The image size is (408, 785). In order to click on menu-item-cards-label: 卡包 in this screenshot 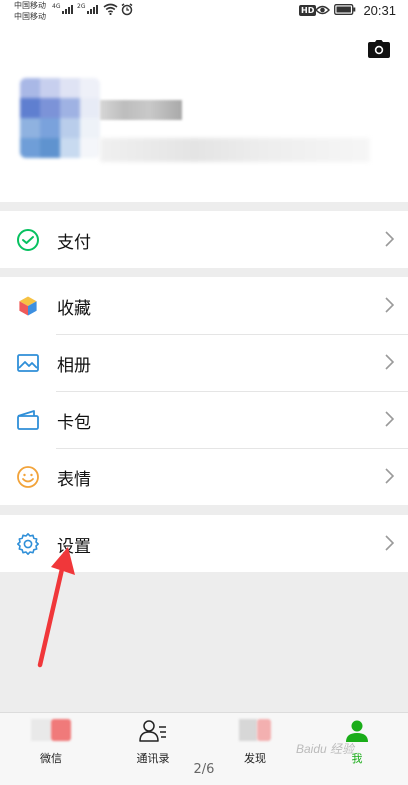, I will do `click(74, 423)`.